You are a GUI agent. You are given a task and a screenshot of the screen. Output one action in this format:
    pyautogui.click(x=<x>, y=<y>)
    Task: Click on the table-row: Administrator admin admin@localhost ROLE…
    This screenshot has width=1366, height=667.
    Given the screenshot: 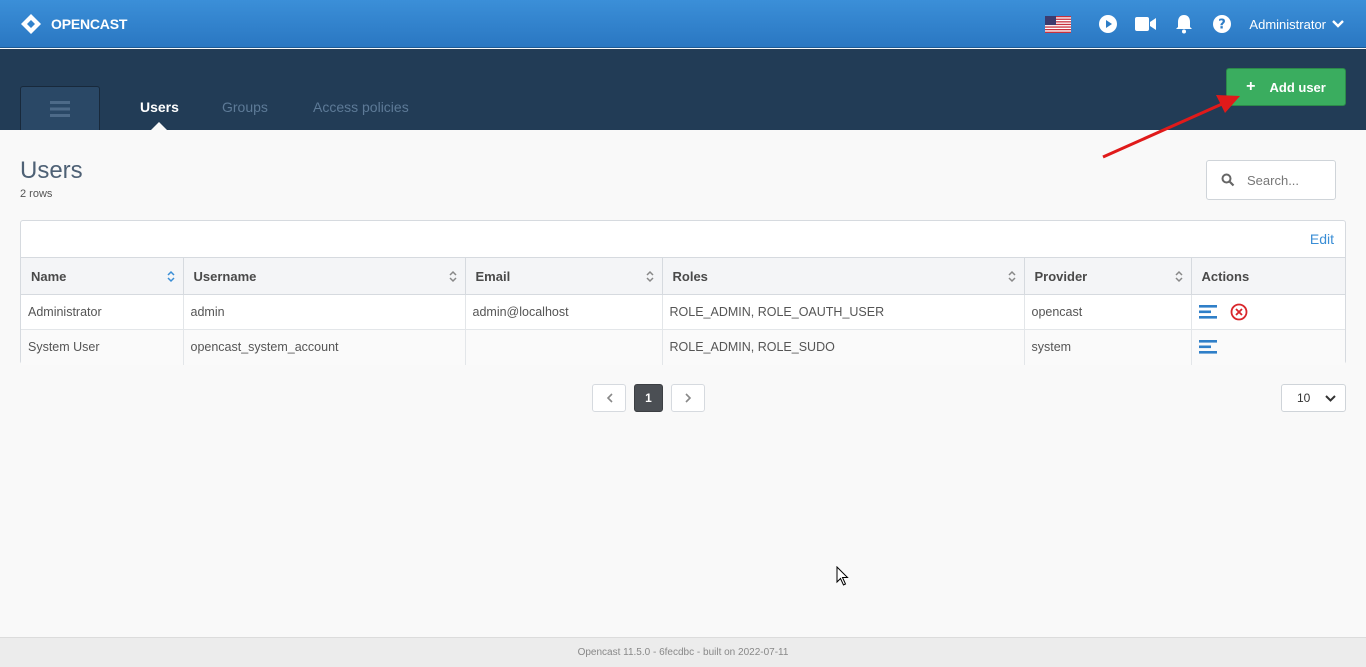 What is the action you would take?
    pyautogui.click(x=683, y=312)
    